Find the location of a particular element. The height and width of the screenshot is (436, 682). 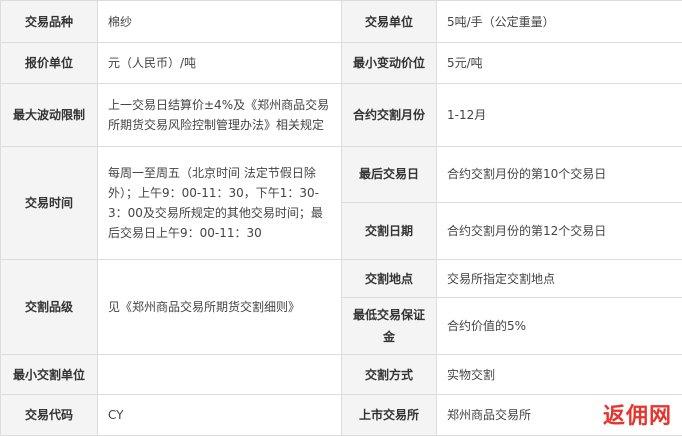

margin-value: 合约价值的5% is located at coordinates (559, 326).